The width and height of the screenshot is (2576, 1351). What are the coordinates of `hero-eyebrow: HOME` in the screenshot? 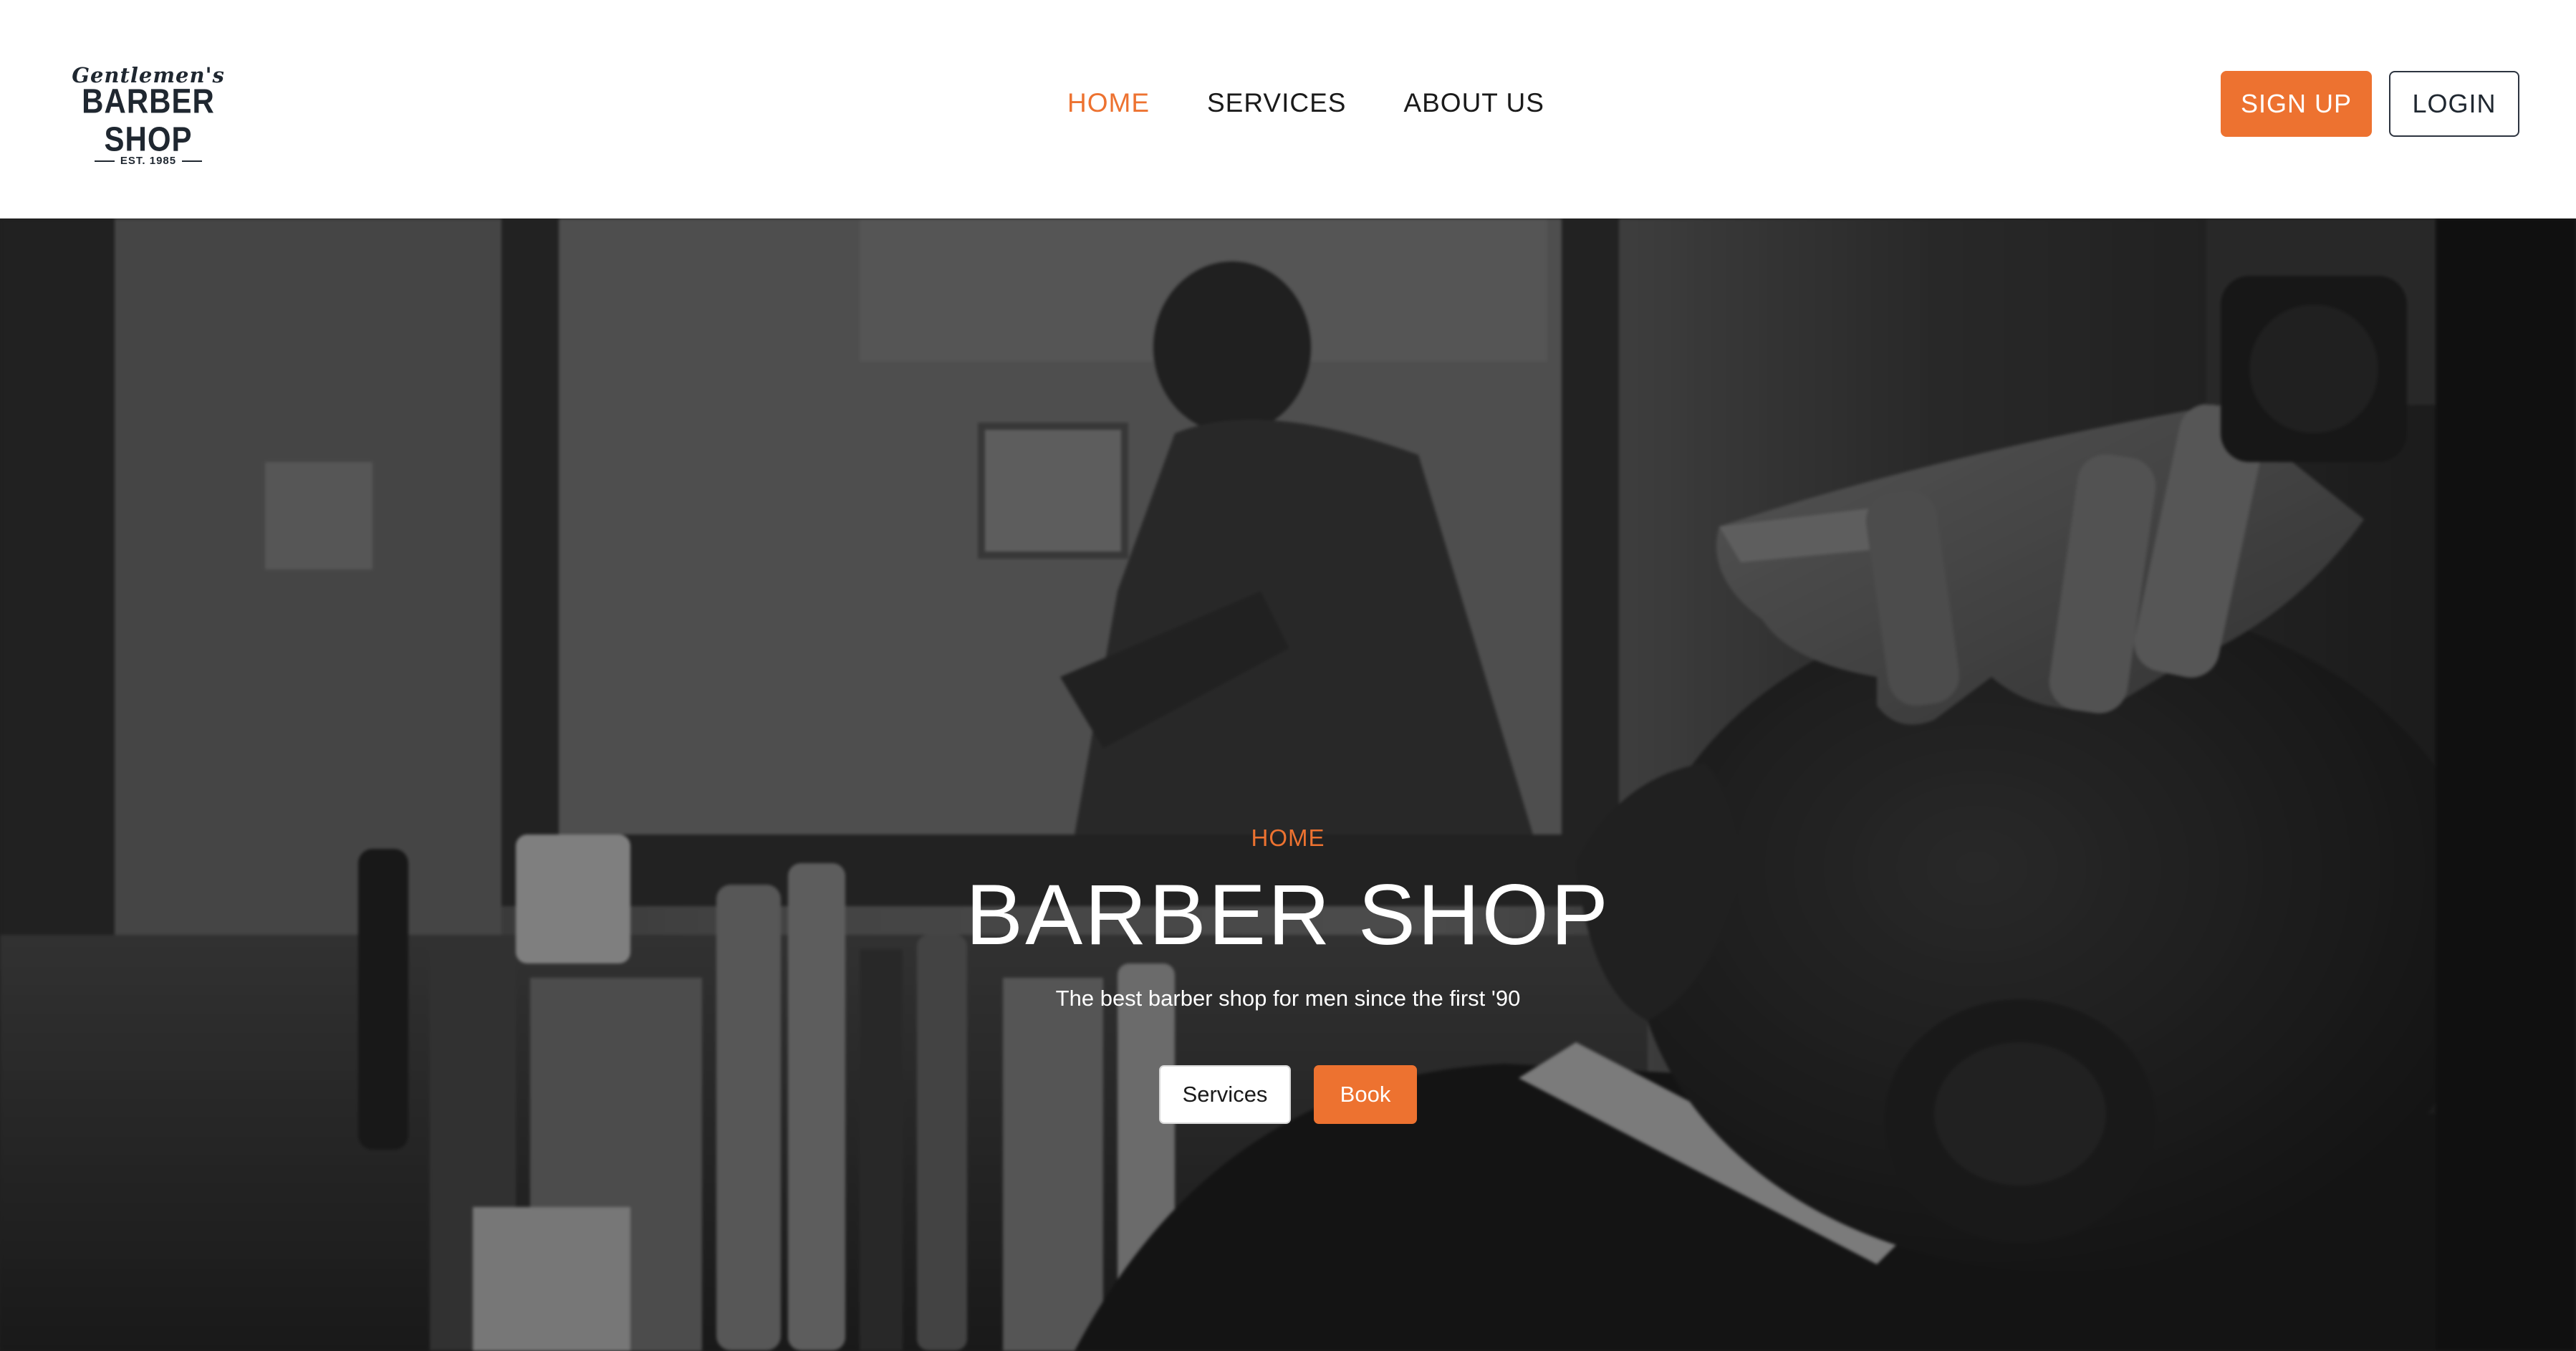 It's located at (1288, 838).